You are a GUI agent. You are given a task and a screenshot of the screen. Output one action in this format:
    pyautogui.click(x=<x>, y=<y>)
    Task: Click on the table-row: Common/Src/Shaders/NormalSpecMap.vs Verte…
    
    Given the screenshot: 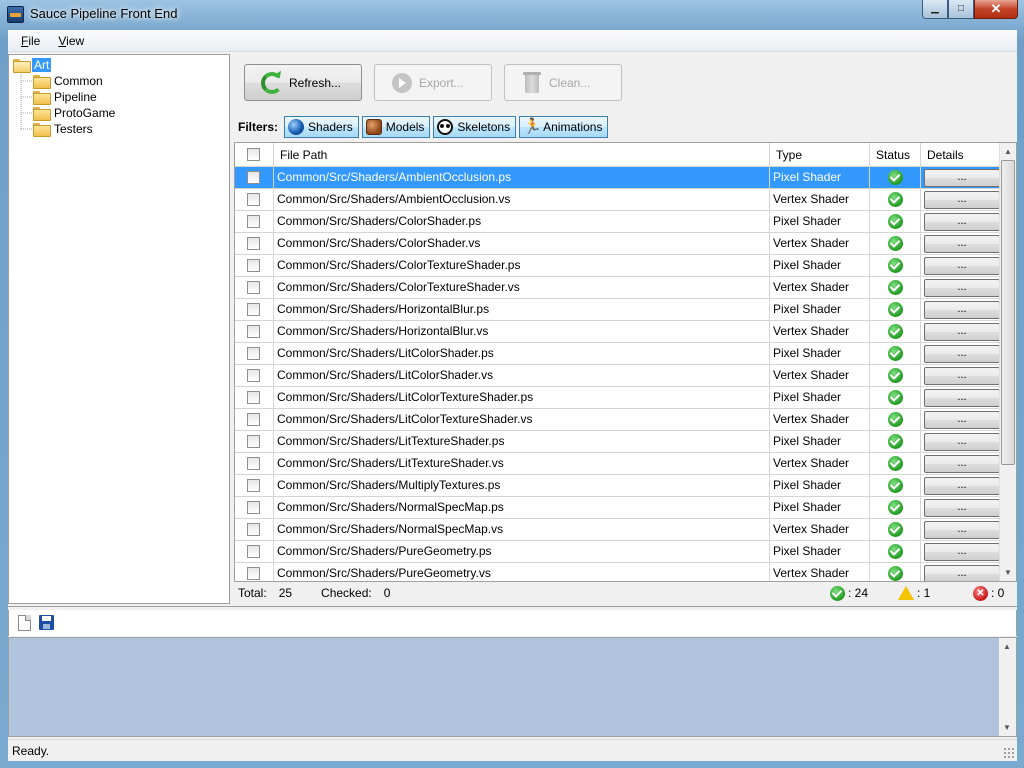 What is the action you would take?
    pyautogui.click(x=618, y=530)
    